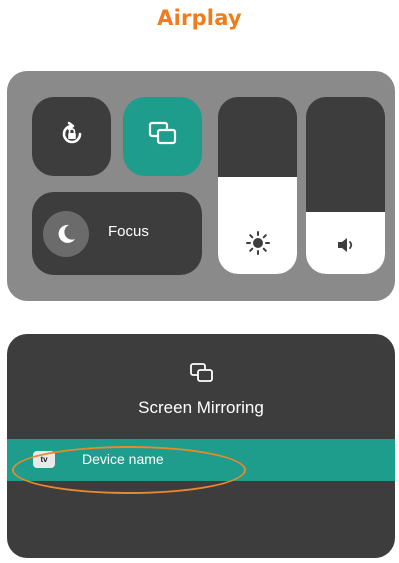  I want to click on sun-icon, so click(257, 243).